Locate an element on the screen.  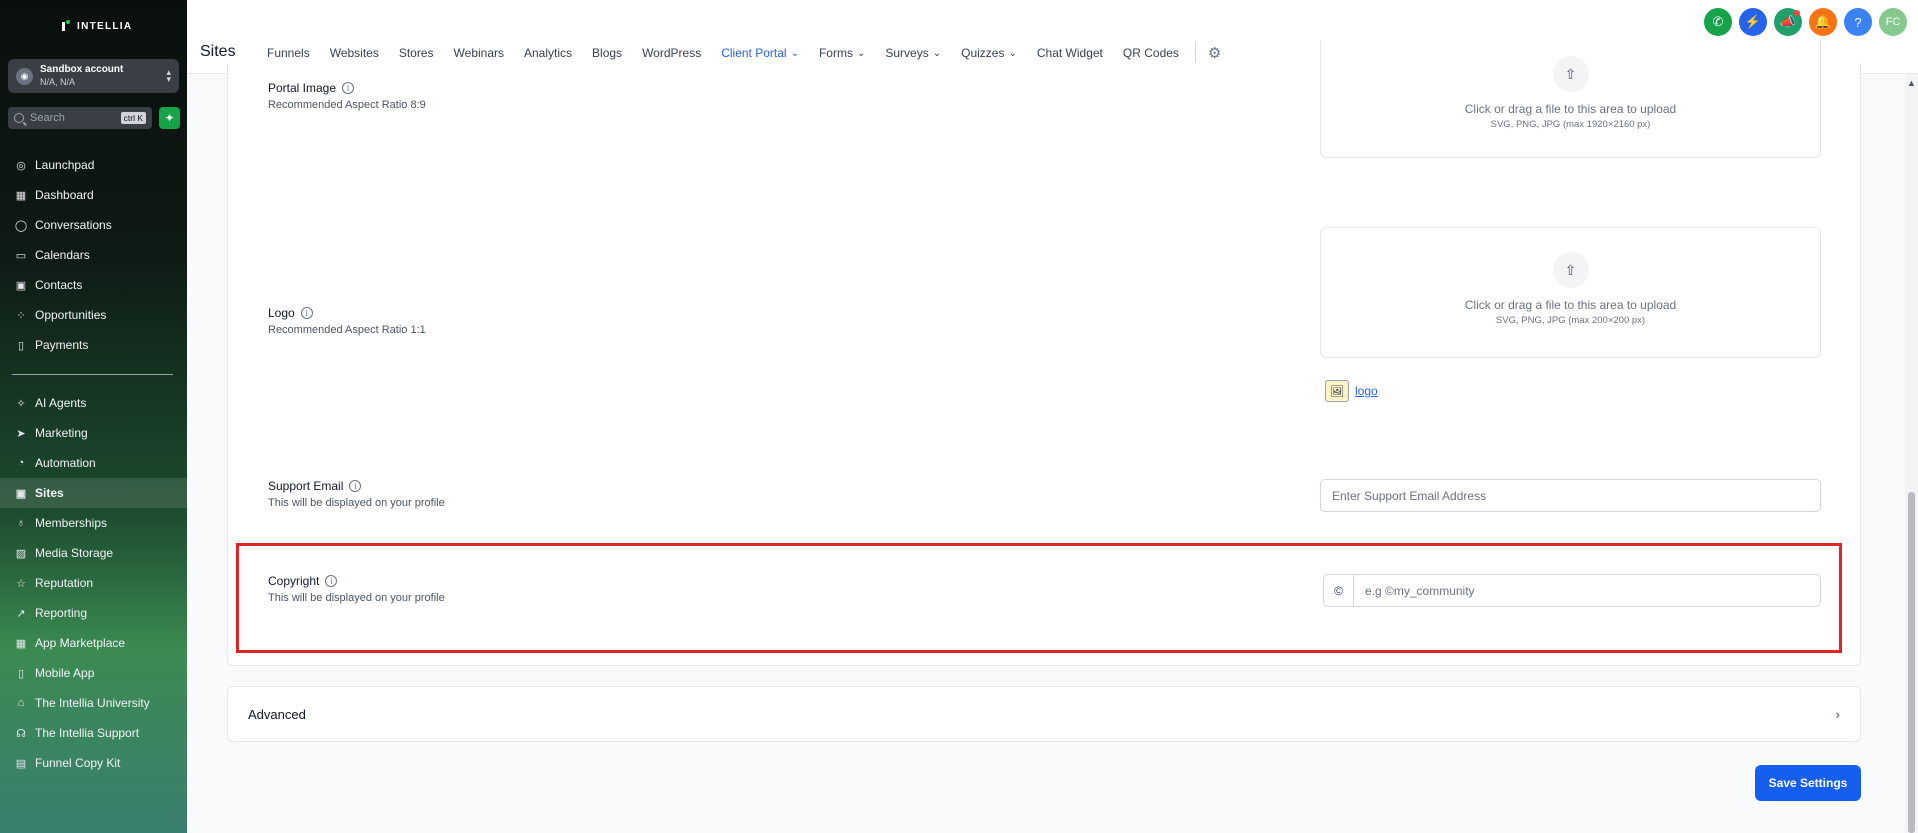
tab-label: QR Codes is located at coordinates (1150, 53).